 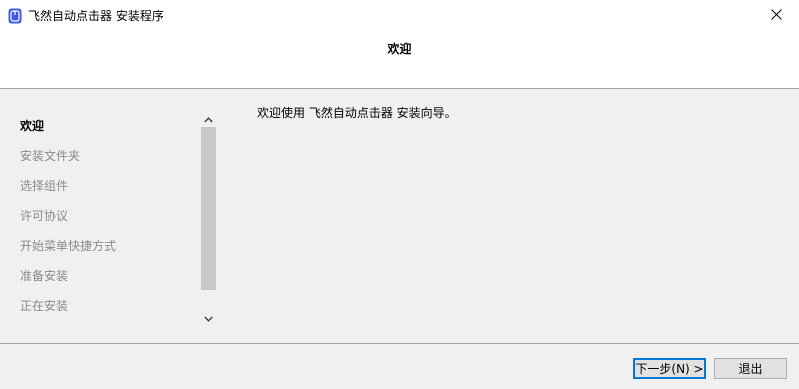 What do you see at coordinates (44, 276) in the screenshot?
I see `step-ready-to-install: 准备安装` at bounding box center [44, 276].